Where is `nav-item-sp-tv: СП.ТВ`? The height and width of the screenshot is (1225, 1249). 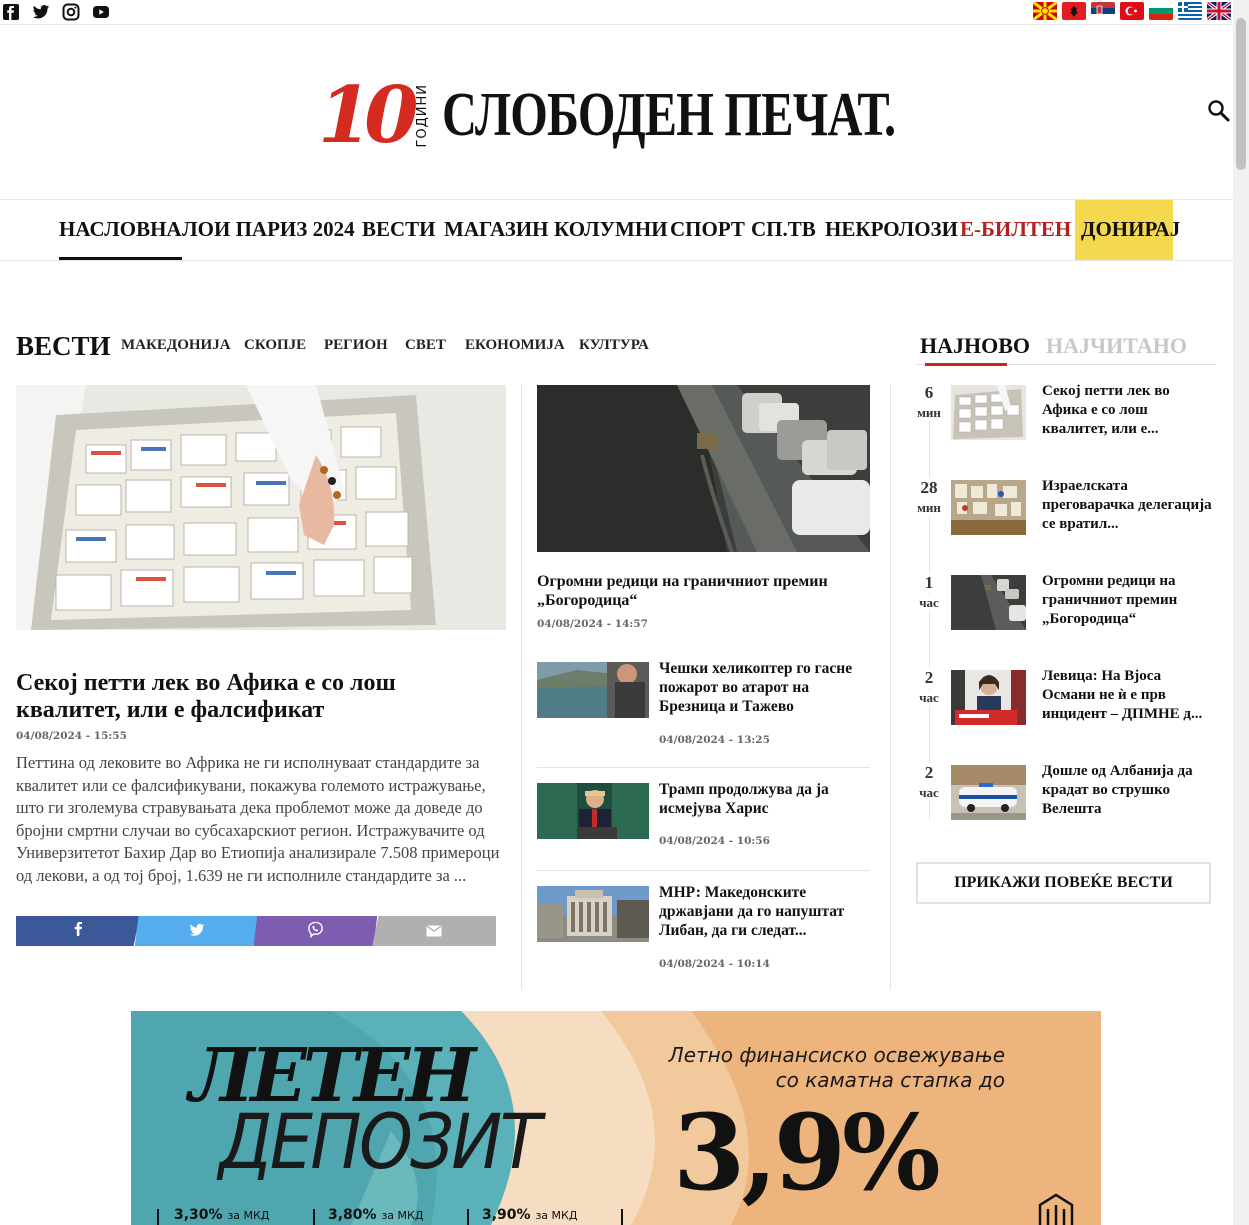 nav-item-sp-tv: СП.ТВ is located at coordinates (783, 230).